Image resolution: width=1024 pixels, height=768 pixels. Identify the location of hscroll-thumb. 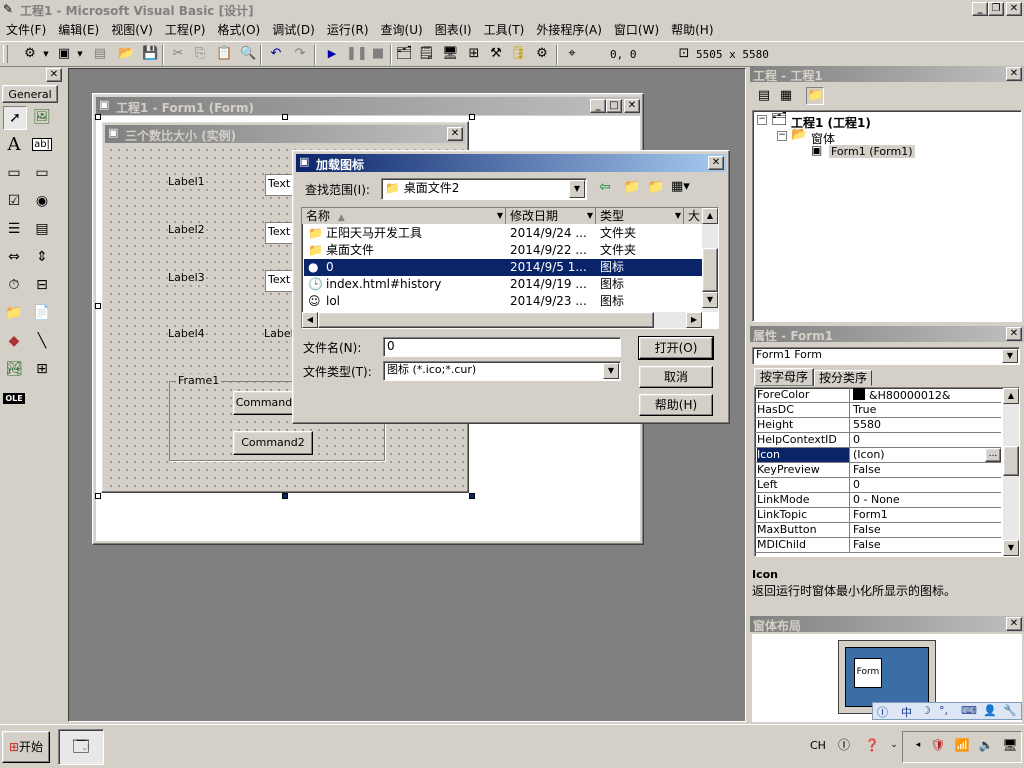
(486, 320).